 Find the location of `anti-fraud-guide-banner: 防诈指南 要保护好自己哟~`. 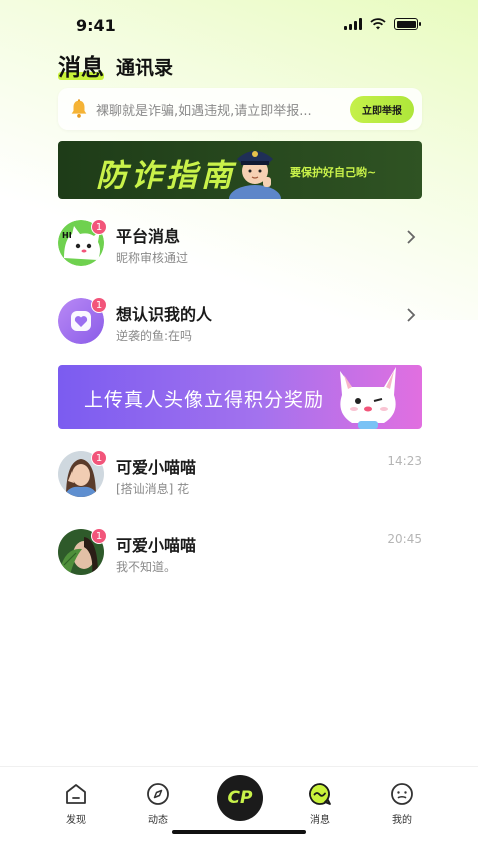

anti-fraud-guide-banner: 防诈指南 要保护好自己哟~ is located at coordinates (240, 170).